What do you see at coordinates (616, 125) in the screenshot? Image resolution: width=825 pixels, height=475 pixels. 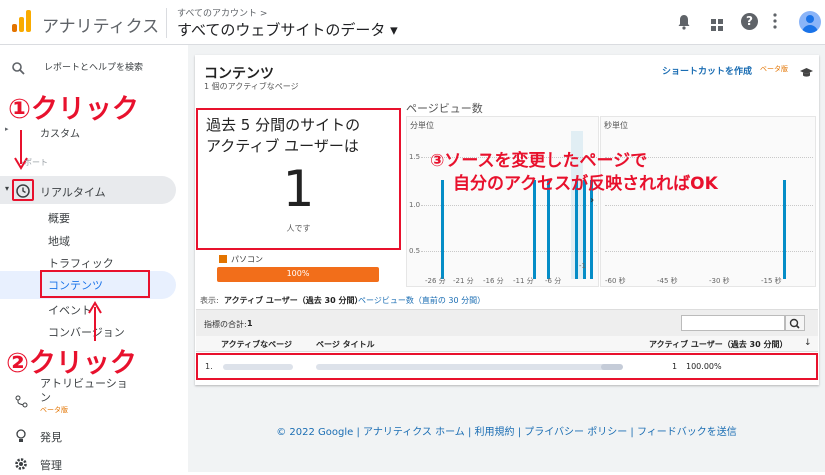 I see `second-chart-label: 秒単位` at bounding box center [616, 125].